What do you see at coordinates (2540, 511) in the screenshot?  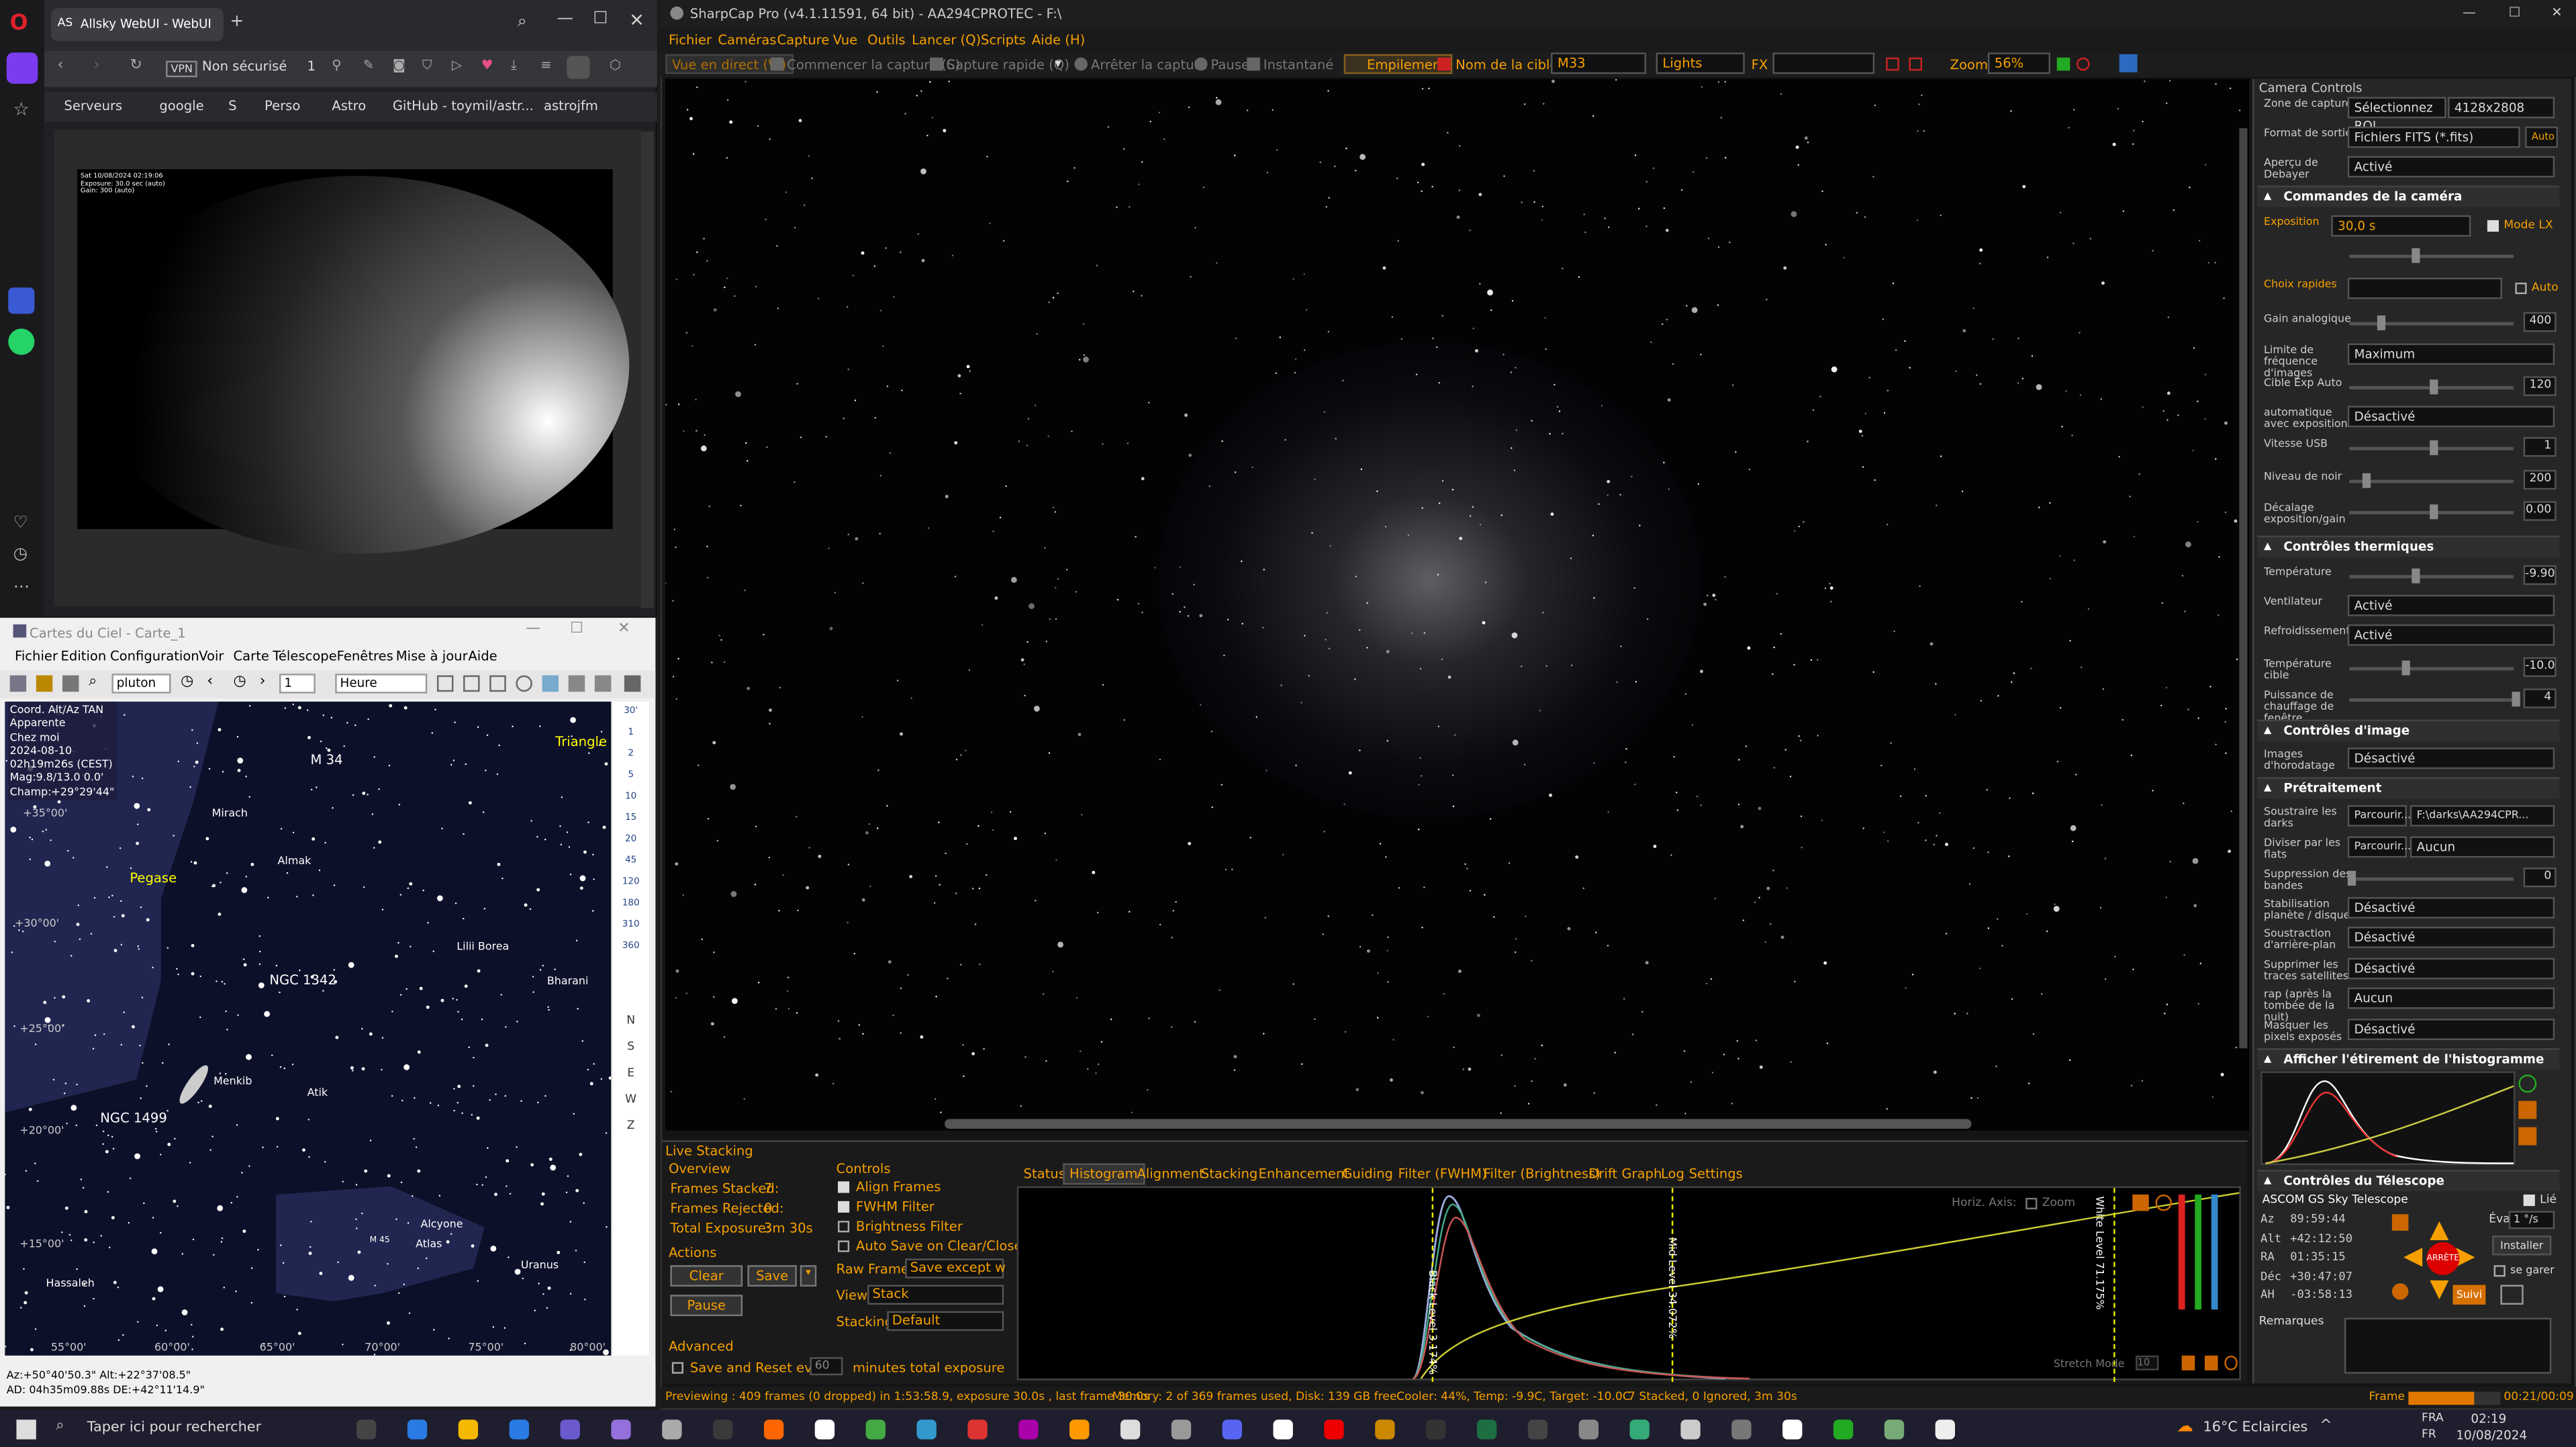 I see `offset-input: 0.00` at bounding box center [2540, 511].